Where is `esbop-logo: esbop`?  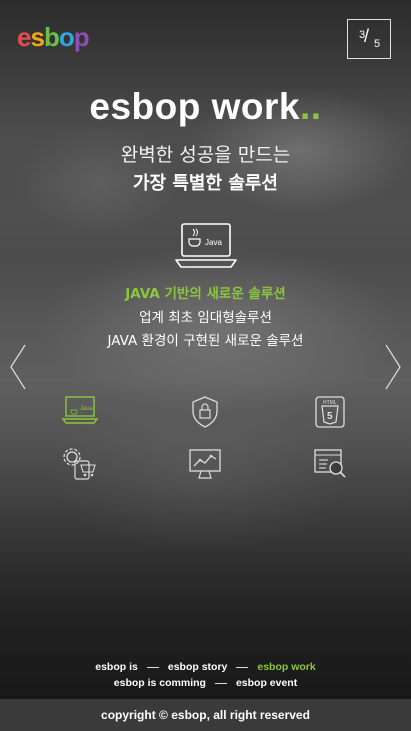 esbop-logo: esbop is located at coordinates (53, 37).